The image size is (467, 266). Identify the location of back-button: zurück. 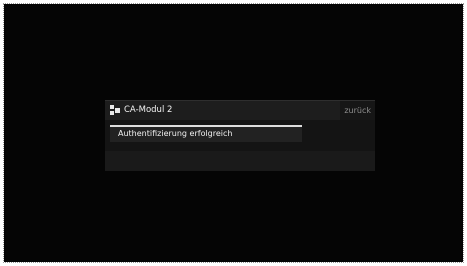
(357, 110).